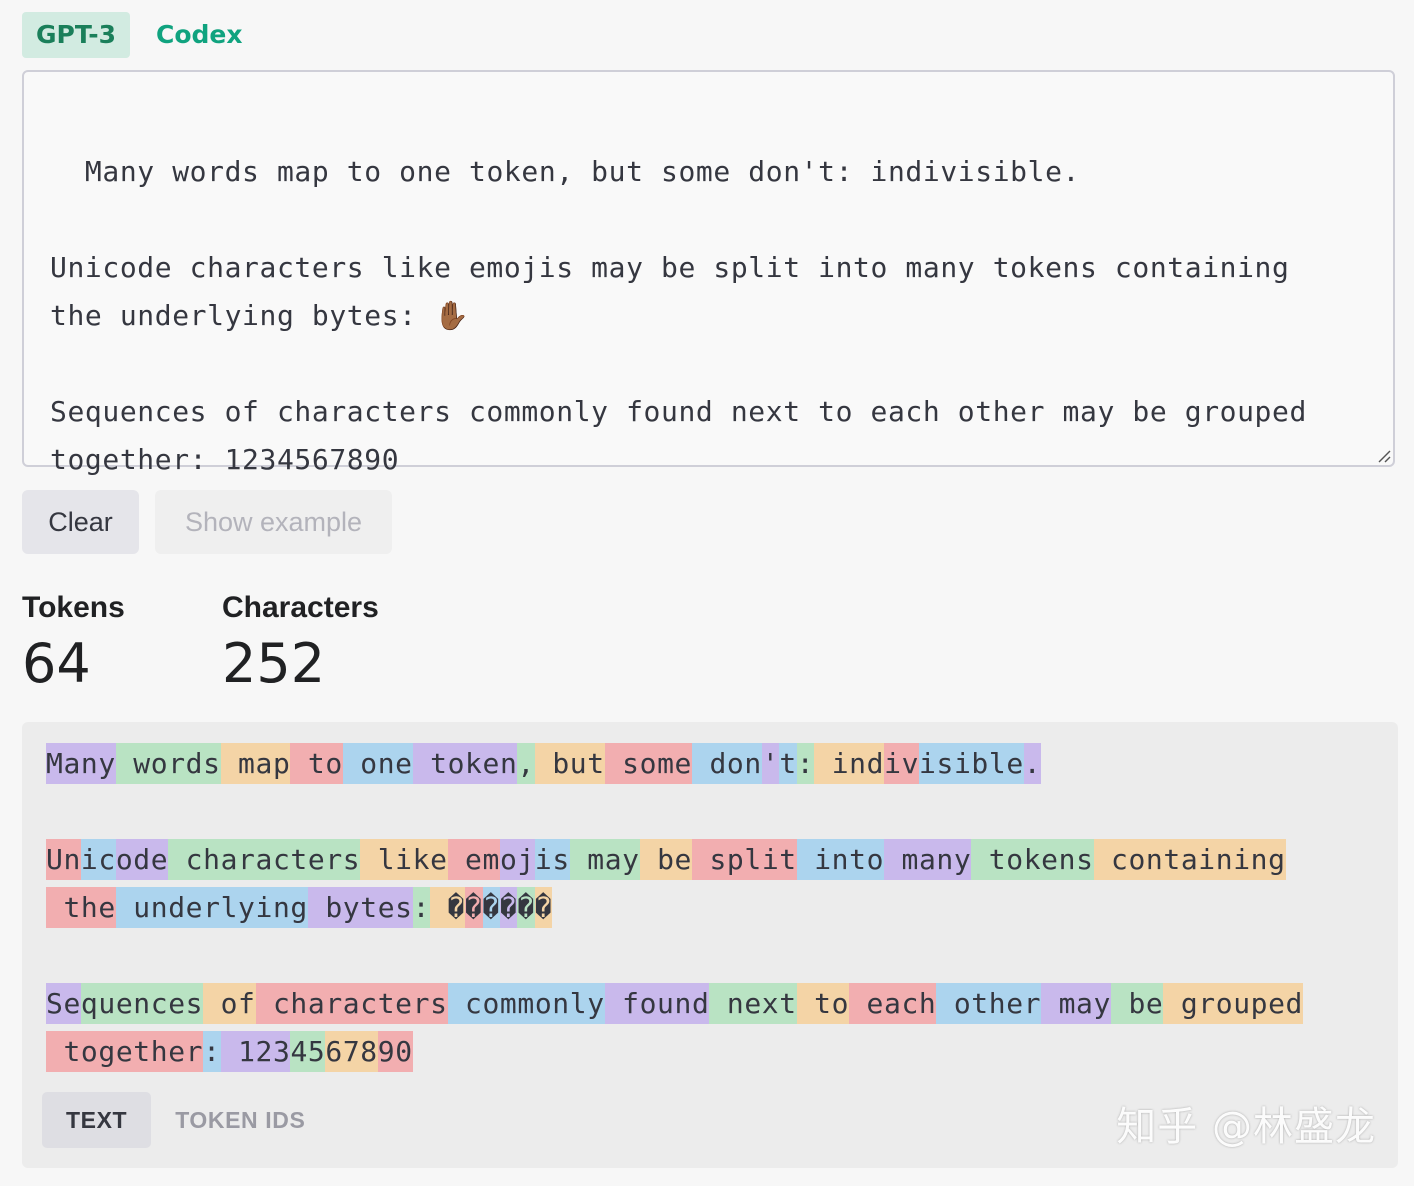  Describe the element at coordinates (73, 607) in the screenshot. I see `tokens-label: Tokens` at that location.